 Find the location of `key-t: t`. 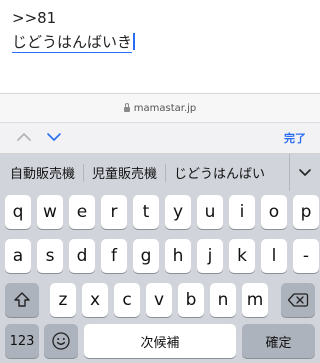

key-t: t is located at coordinates (146, 212).